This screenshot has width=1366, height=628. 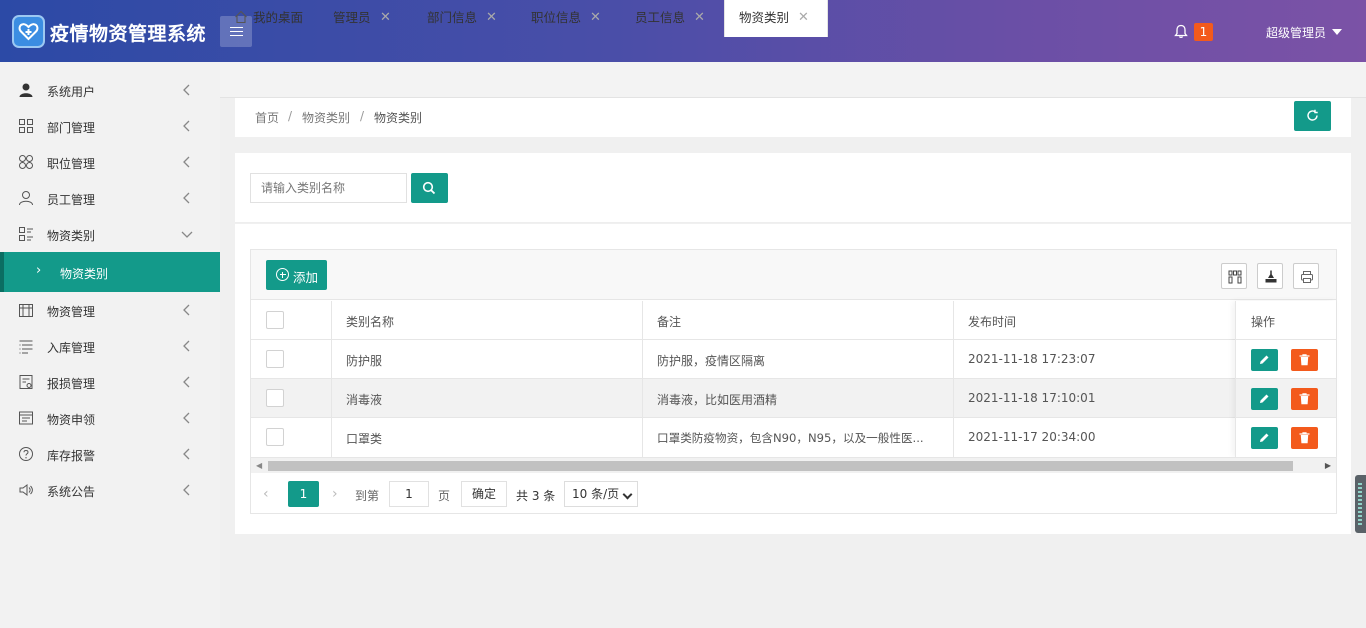 I want to click on list-icon, so click(x=26, y=347).